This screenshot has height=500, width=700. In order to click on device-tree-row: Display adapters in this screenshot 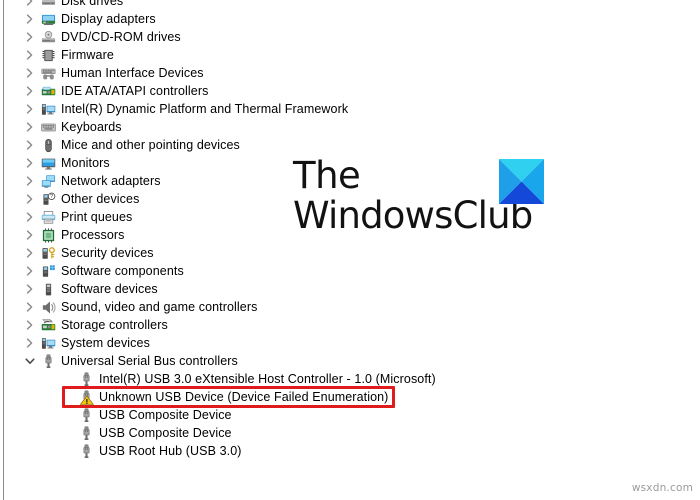, I will do `click(350, 19)`.